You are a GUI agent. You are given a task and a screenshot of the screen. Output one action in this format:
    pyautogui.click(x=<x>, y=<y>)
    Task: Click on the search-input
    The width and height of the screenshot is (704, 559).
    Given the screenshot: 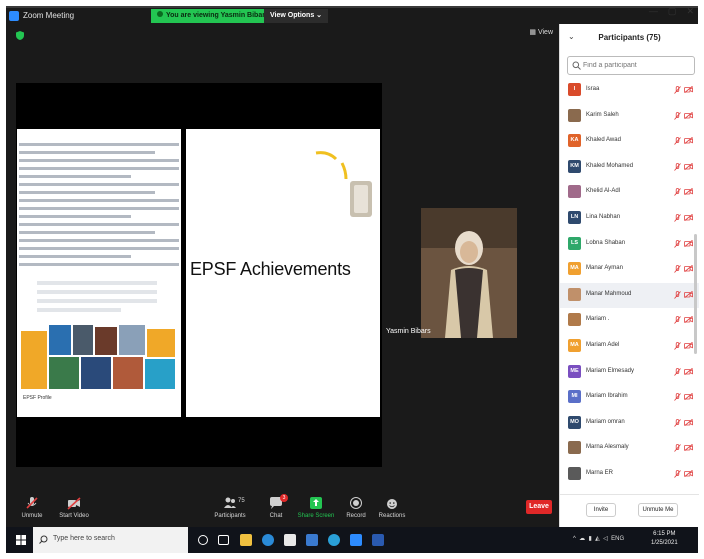 What is the action you would take?
    pyautogui.click(x=637, y=65)
    